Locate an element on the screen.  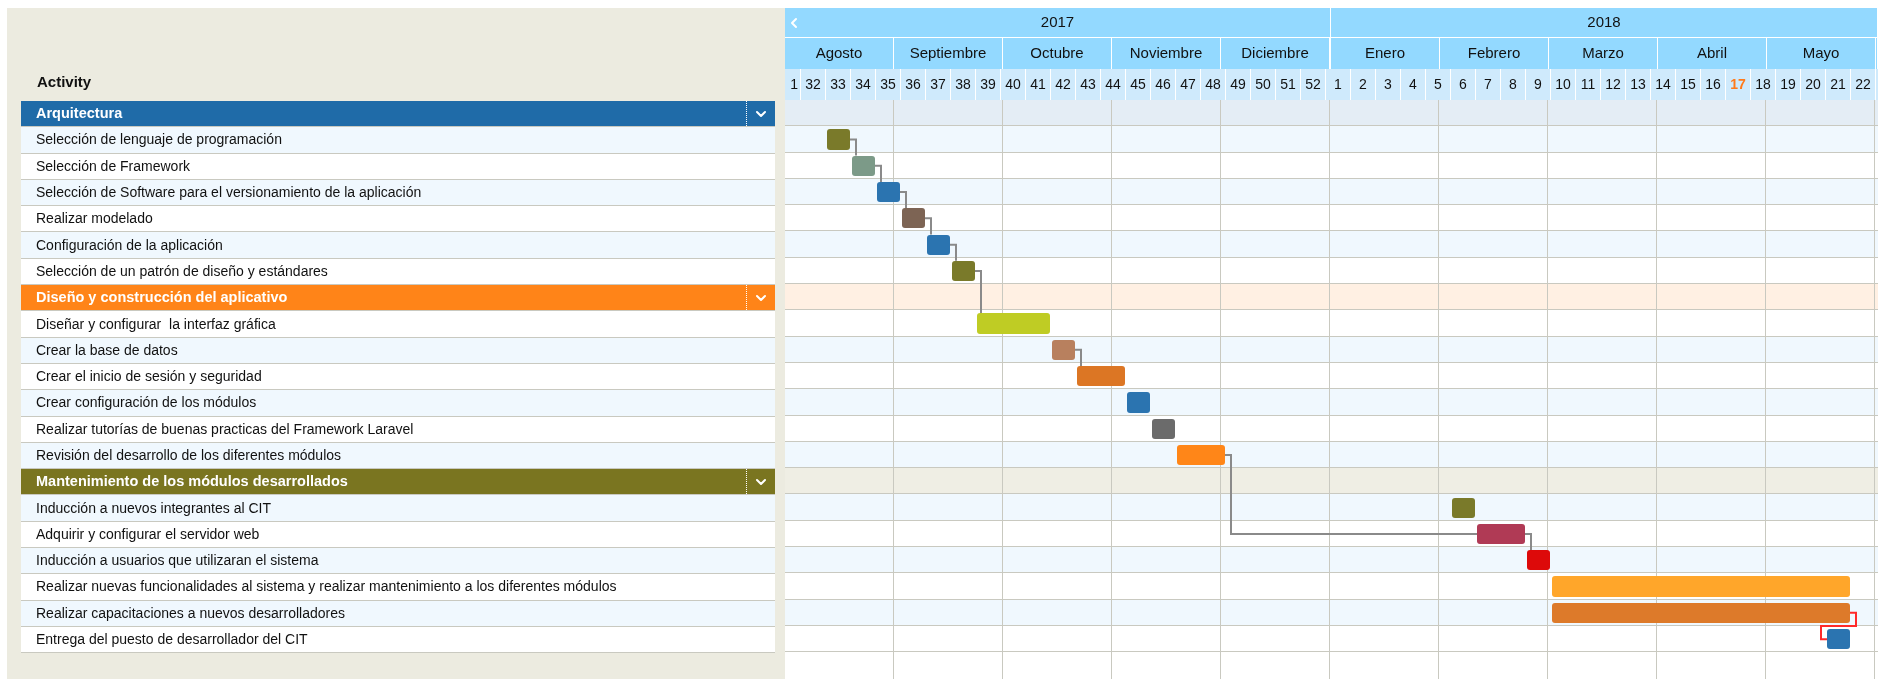
task-row: Realizar modelado is located at coordinates (398, 219).